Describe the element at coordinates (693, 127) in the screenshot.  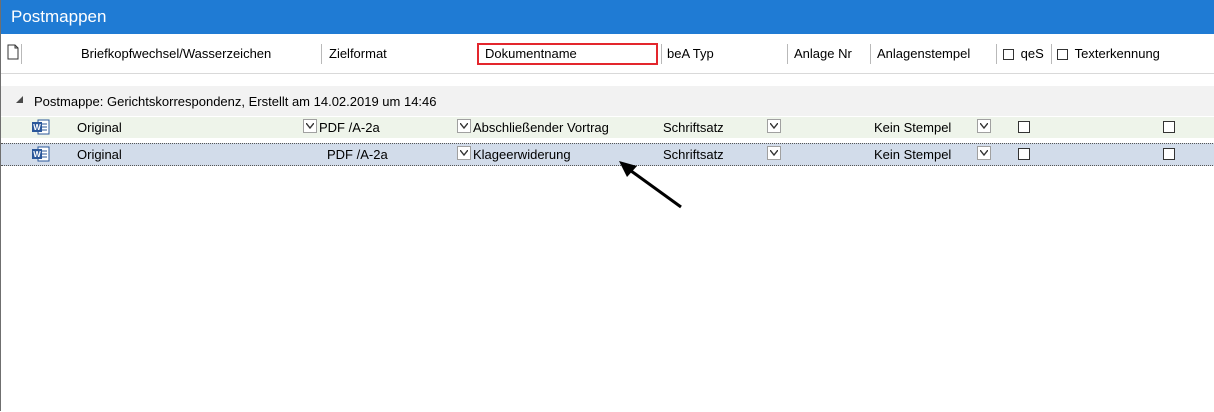
I see `bea-typ-value: Schriftsatz` at that location.